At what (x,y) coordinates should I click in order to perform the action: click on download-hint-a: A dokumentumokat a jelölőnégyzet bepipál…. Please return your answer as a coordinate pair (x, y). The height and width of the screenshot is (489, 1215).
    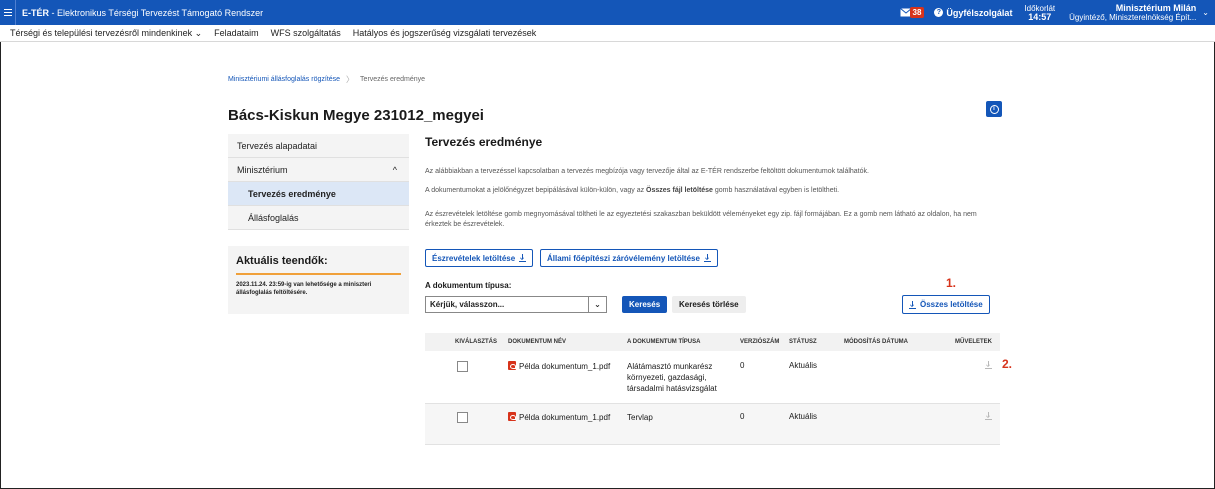
    Looking at the image, I should click on (536, 190).